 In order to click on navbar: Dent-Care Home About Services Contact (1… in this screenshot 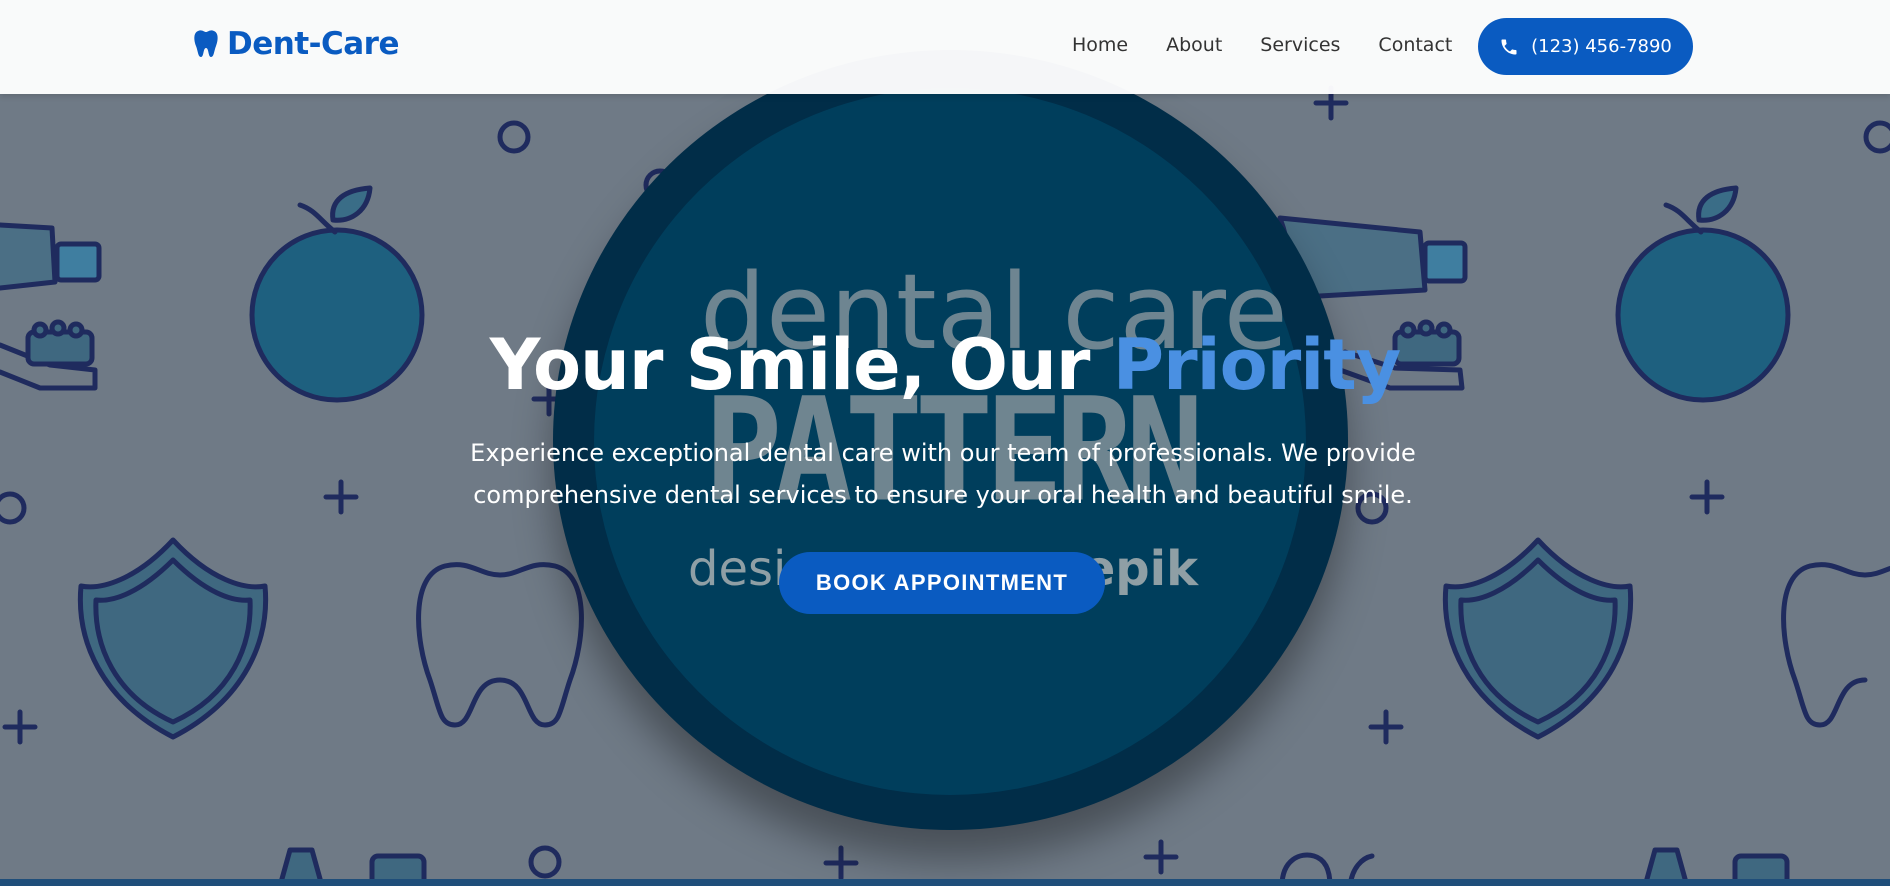, I will do `click(945, 47)`.